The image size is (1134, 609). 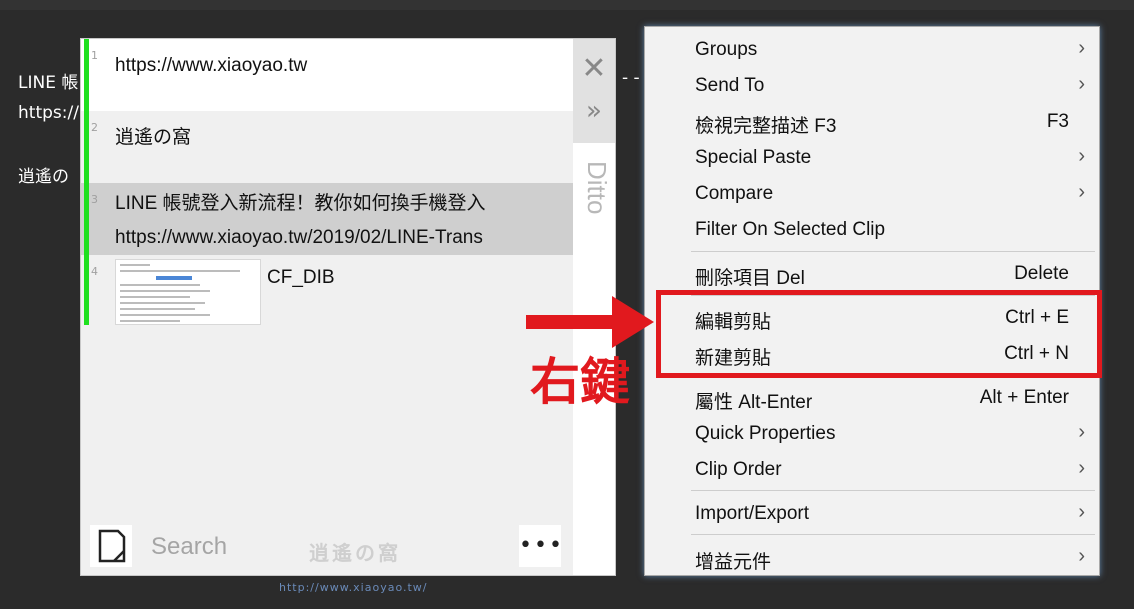 I want to click on menu-item-send-to: Send To ›, so click(x=872, y=85).